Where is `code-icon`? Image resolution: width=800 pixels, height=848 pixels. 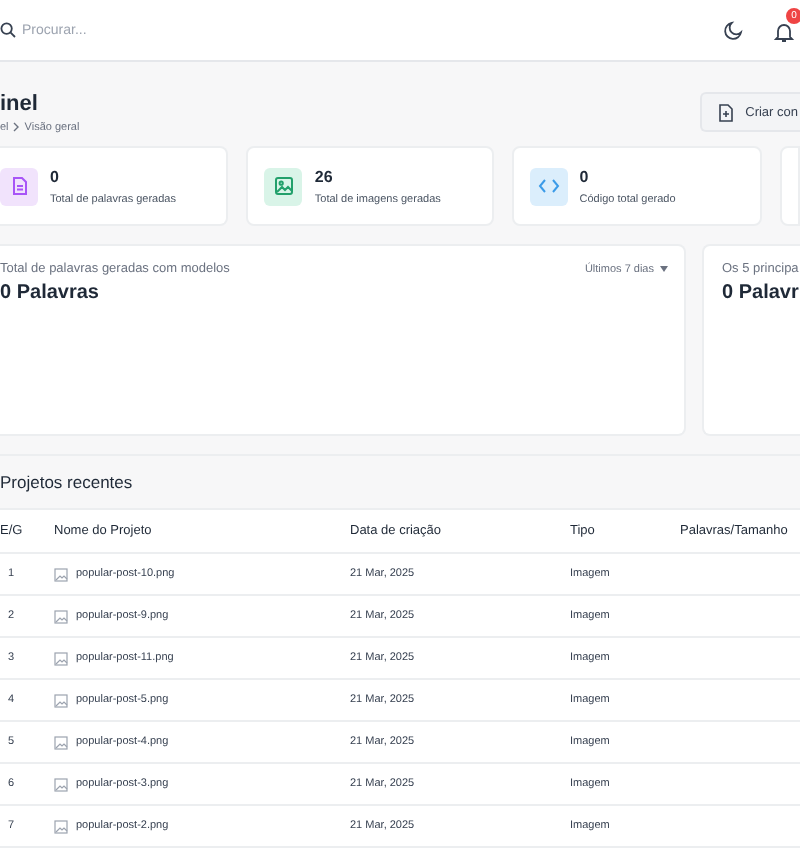 code-icon is located at coordinates (548, 186).